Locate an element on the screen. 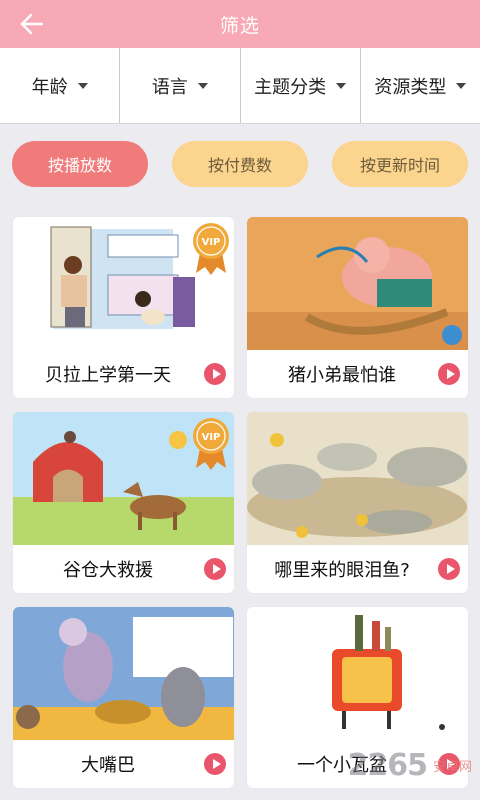 The width and height of the screenshot is (480, 800). filter-bar: 年龄 语言 主题分类 资源类型 is located at coordinates (240, 86).